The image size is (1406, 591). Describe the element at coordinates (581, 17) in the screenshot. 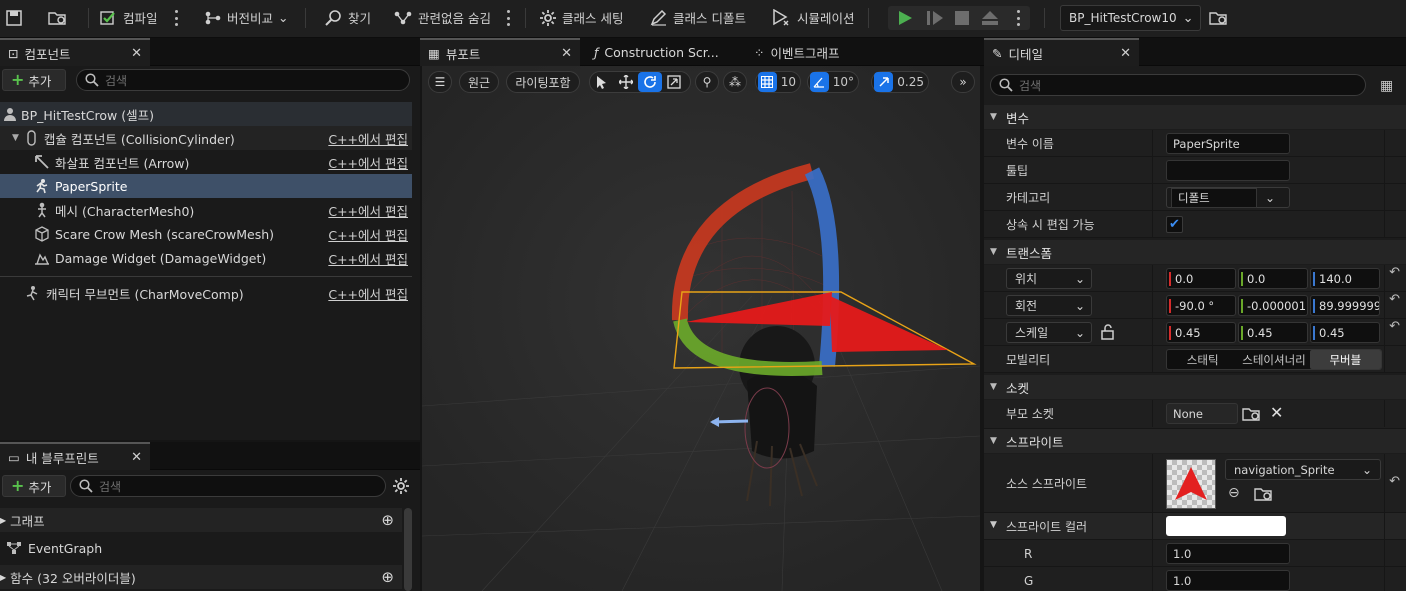

I see `class-settings-button: 클래스 세팅` at that location.